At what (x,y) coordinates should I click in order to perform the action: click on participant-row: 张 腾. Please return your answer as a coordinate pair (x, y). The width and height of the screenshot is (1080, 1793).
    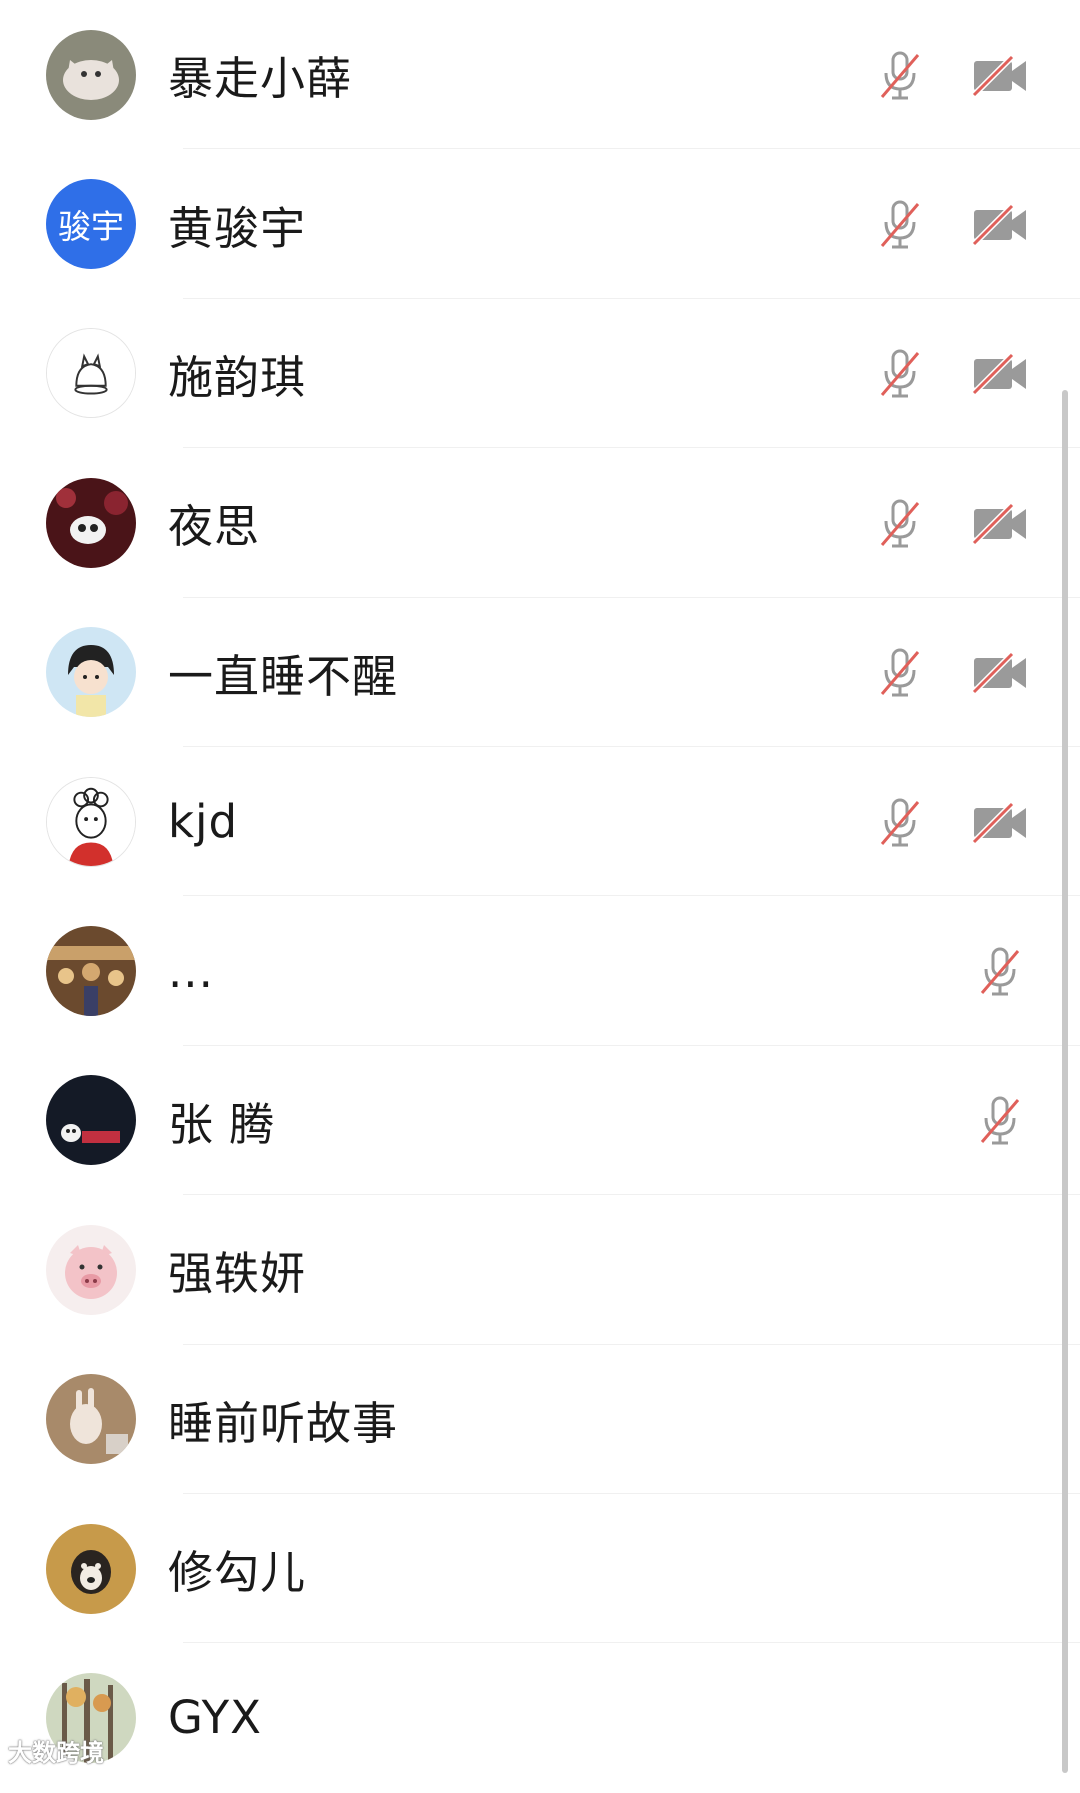
    Looking at the image, I should click on (540, 1121).